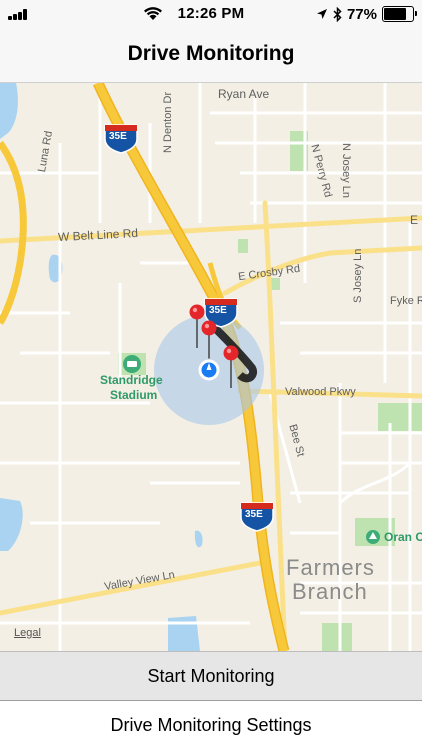 The width and height of the screenshot is (422, 750). I want to click on status-bar: 12:26 PM 77%, so click(211, 14).